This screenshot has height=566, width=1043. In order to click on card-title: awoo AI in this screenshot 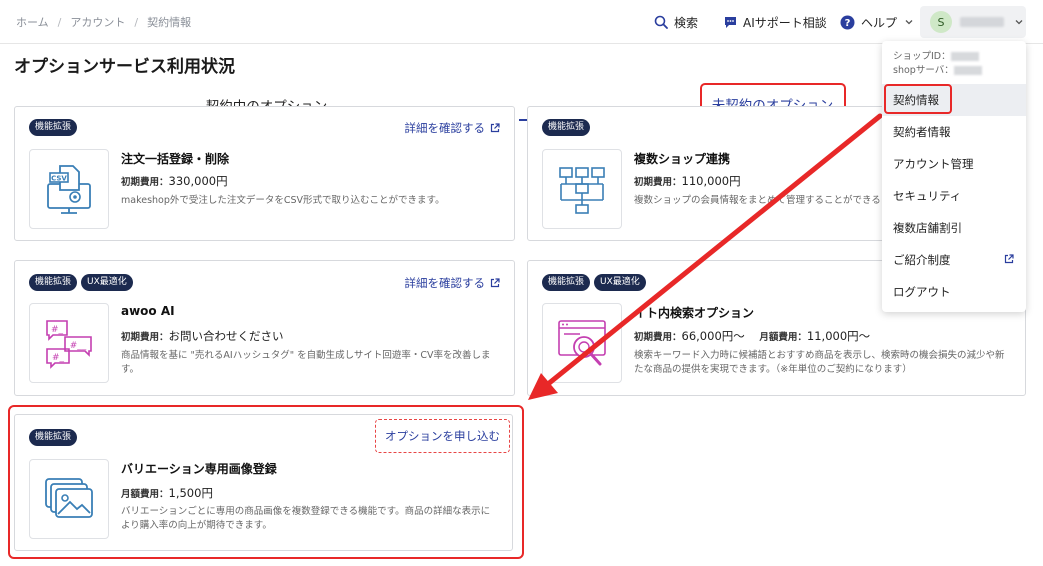, I will do `click(148, 311)`.